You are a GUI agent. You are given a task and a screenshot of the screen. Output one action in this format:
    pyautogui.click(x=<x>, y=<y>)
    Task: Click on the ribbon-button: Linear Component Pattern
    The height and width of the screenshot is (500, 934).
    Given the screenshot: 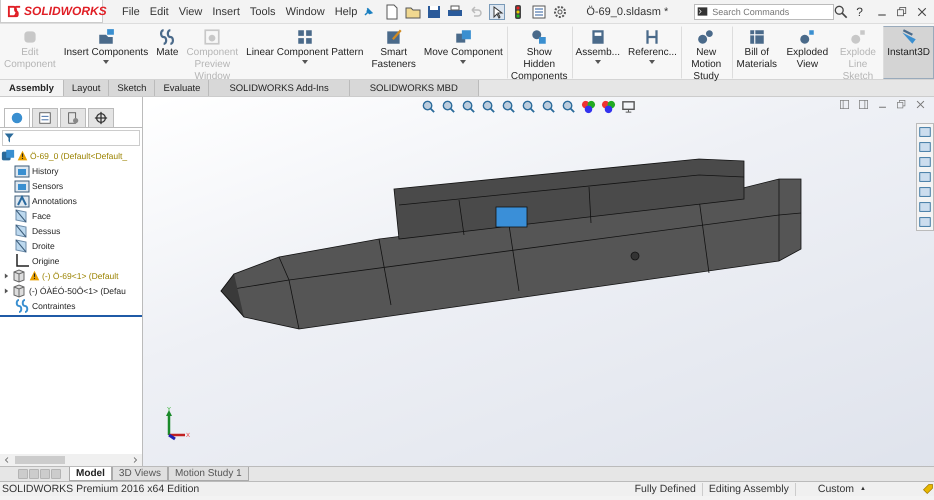 What is the action you would take?
    pyautogui.click(x=305, y=52)
    